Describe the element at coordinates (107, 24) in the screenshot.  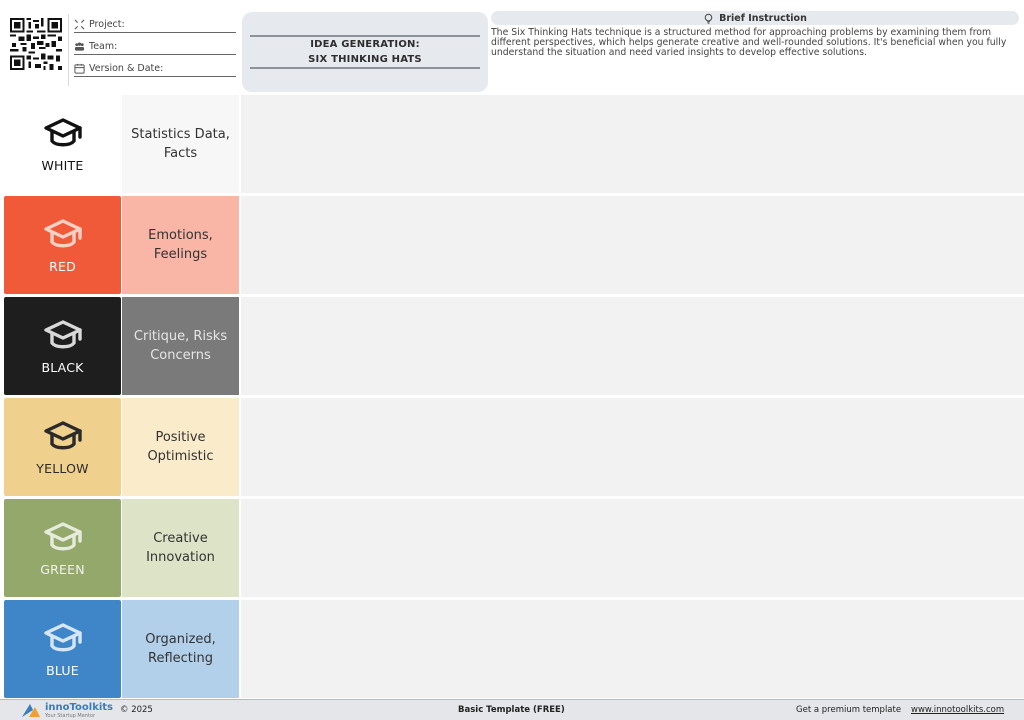
I see `project-label: Project:` at that location.